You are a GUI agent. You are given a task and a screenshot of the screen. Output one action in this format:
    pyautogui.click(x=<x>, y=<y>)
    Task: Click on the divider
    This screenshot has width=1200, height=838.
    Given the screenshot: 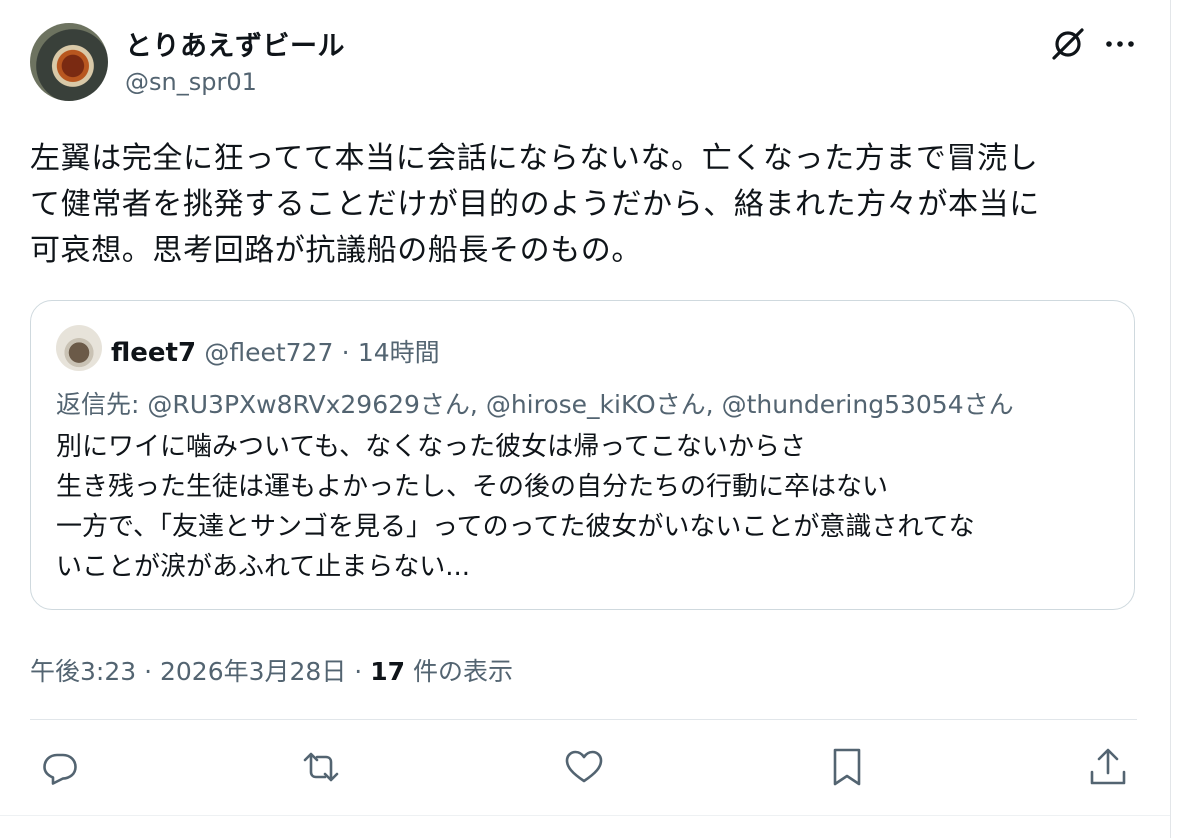 What is the action you would take?
    pyautogui.click(x=583, y=719)
    